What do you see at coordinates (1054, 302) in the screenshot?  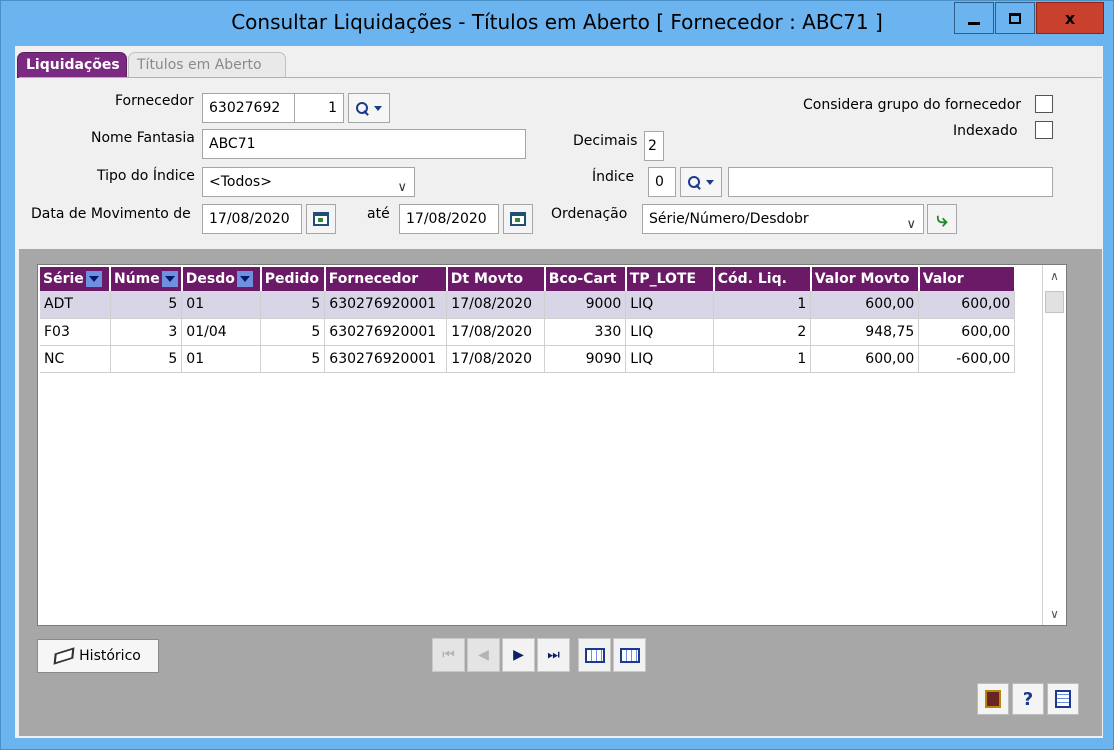 I see `scroll-thumb` at bounding box center [1054, 302].